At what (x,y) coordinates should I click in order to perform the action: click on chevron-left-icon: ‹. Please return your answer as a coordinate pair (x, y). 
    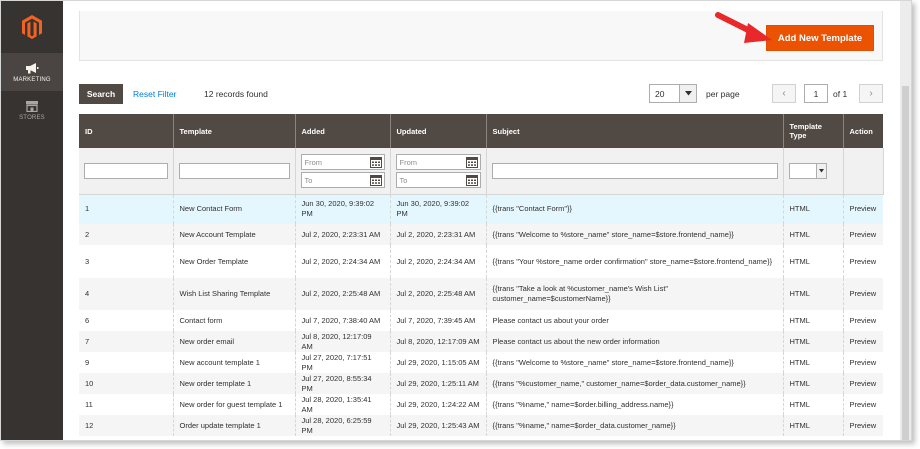
    Looking at the image, I should click on (784, 93).